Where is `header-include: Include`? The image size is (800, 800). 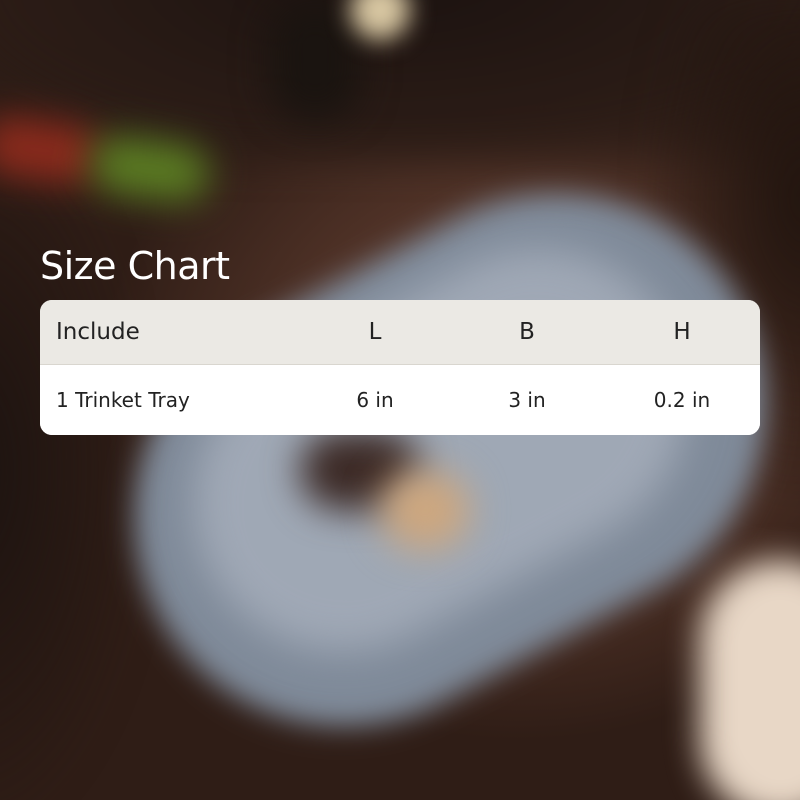
header-include: Include is located at coordinates (98, 332).